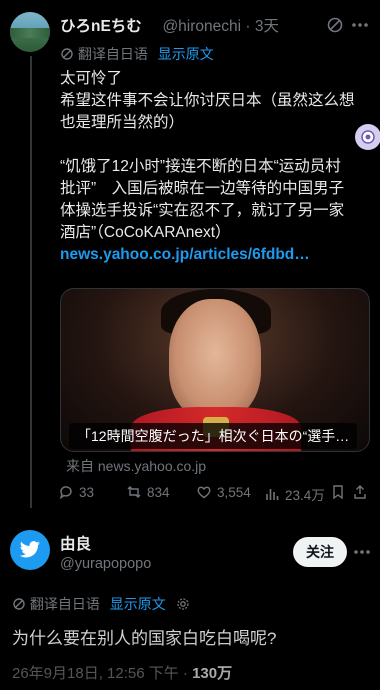 Image resolution: width=380 pixels, height=690 pixels. What do you see at coordinates (207, 100) in the screenshot?
I see `tweet-line: 希望这件事不会让你讨厌日本（虽然这么想` at bounding box center [207, 100].